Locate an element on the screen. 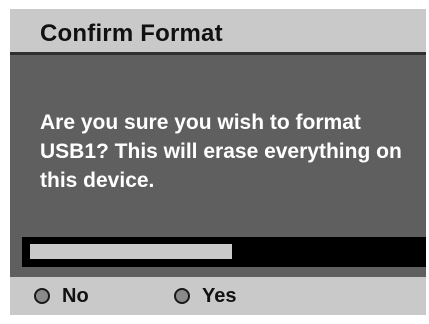  no-button-label: No is located at coordinates (75, 295).